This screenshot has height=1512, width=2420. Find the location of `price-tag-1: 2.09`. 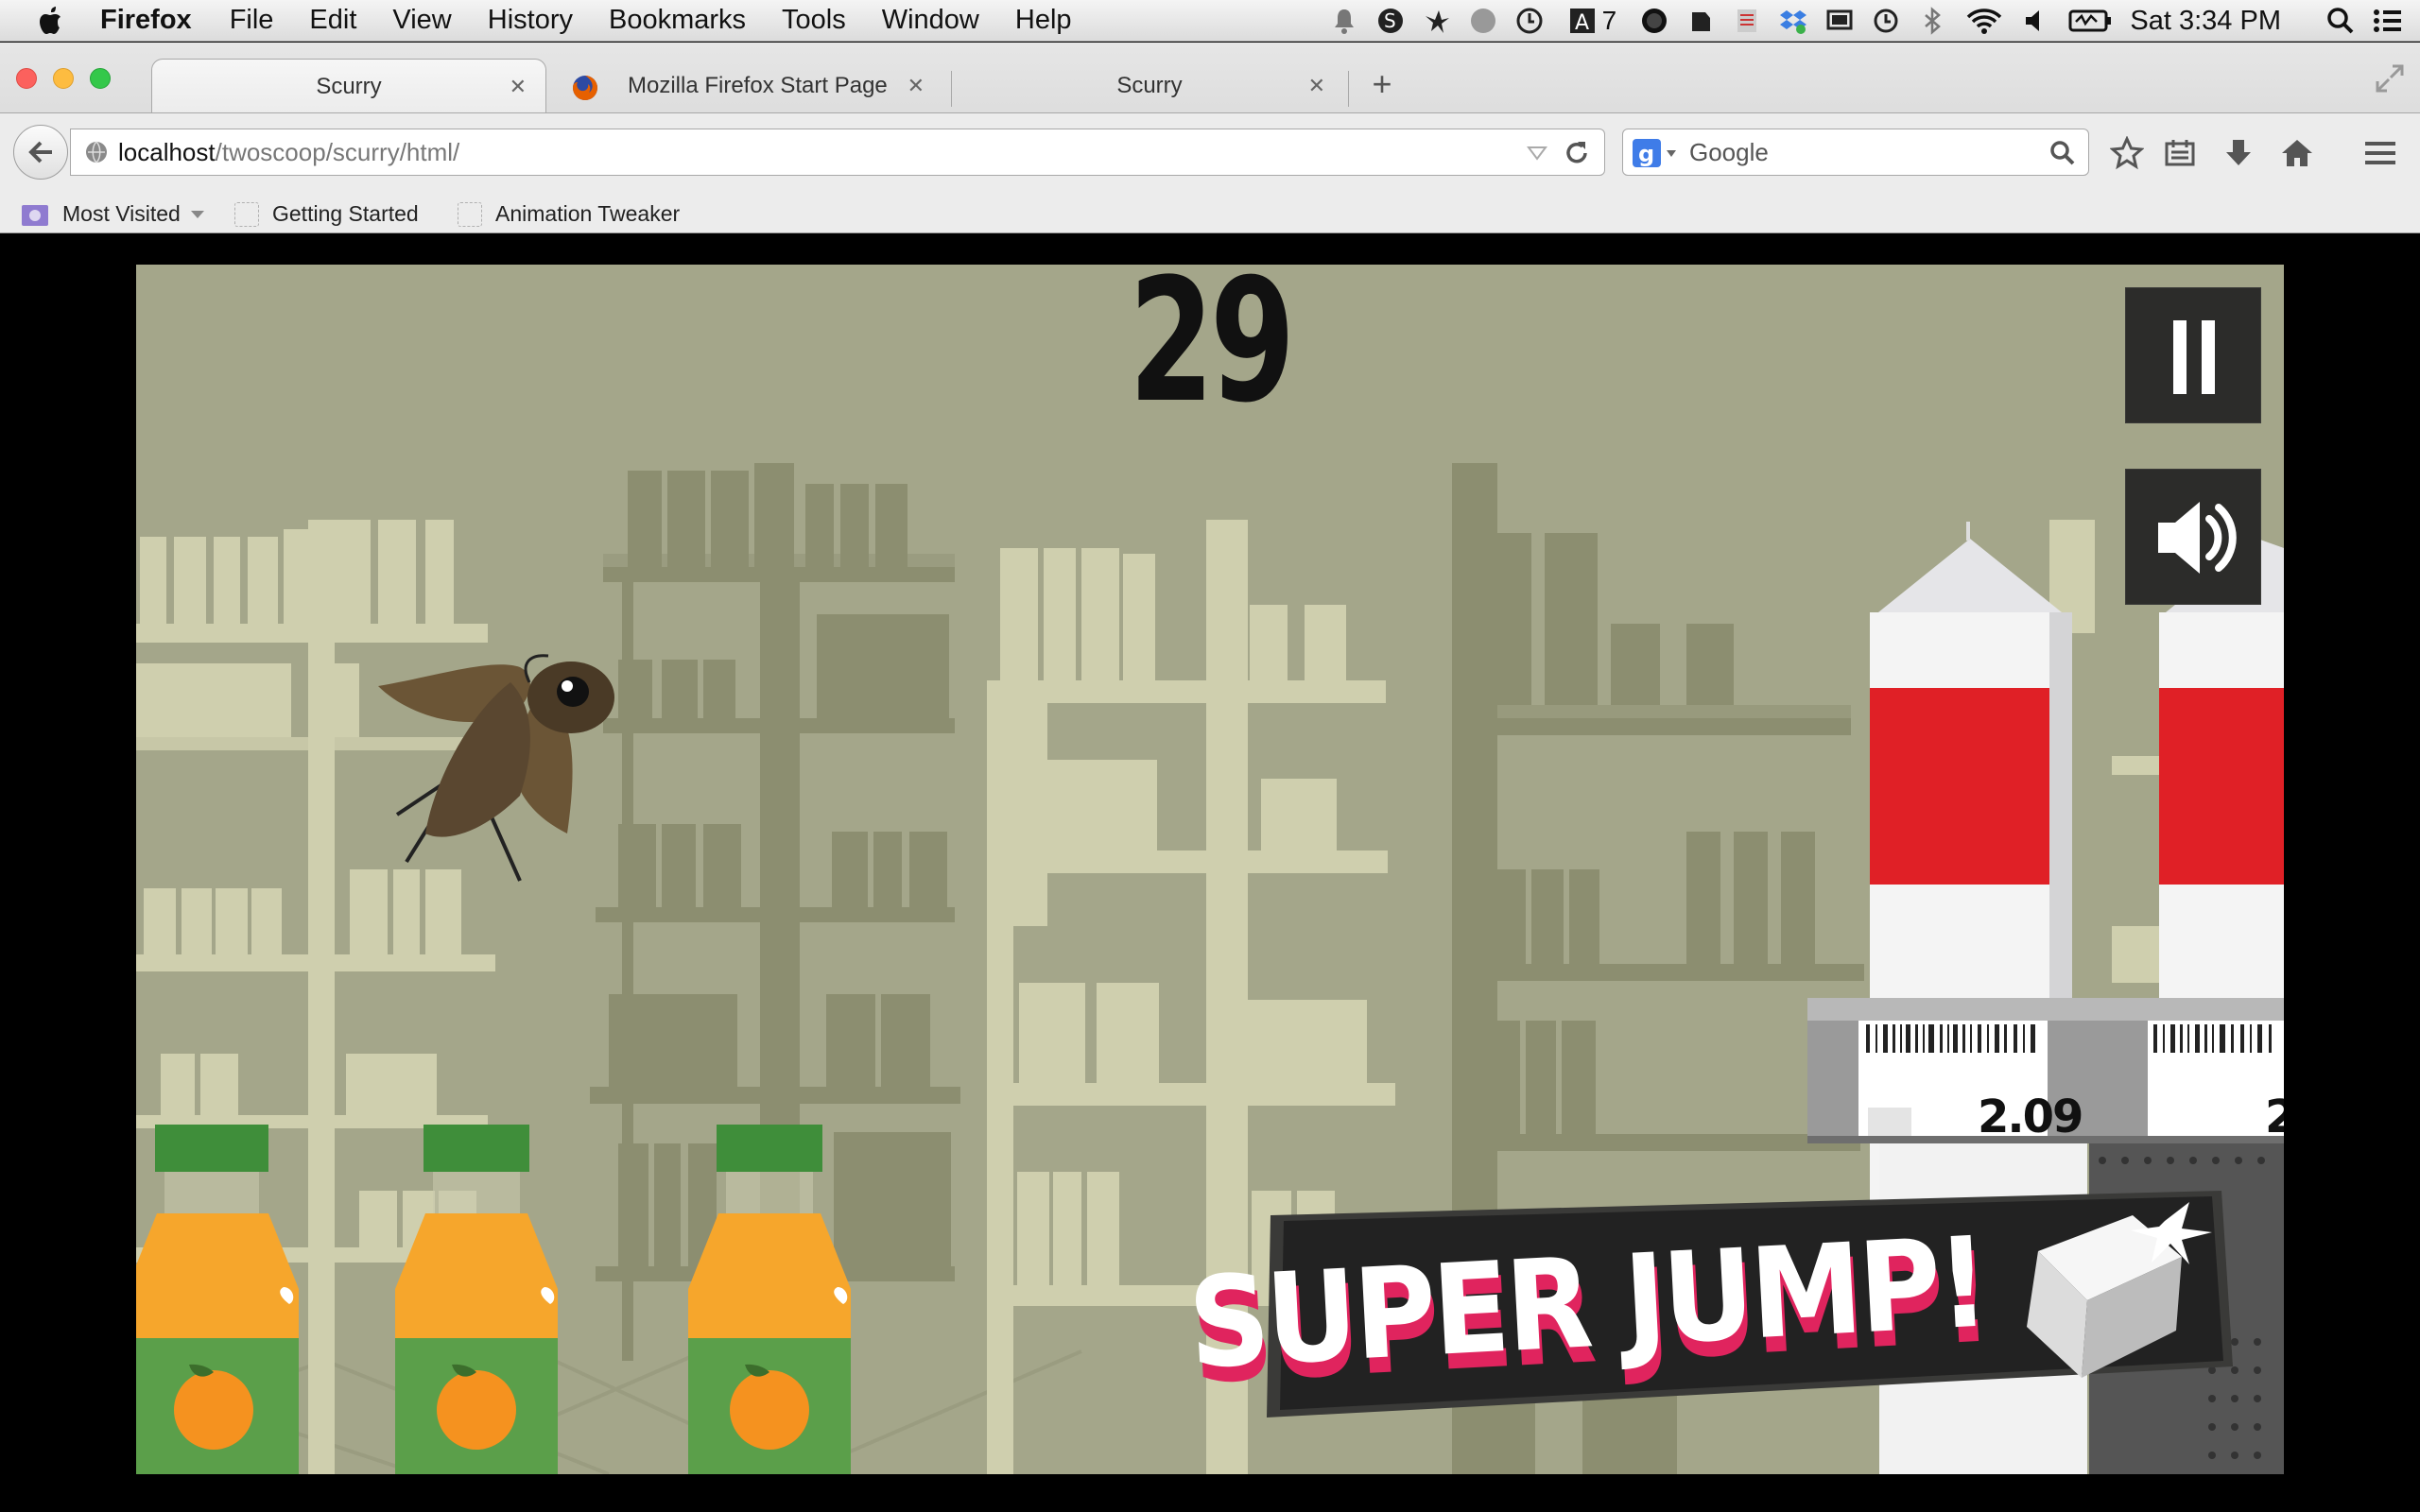

price-tag-1: 2.09 is located at coordinates (2031, 1117).